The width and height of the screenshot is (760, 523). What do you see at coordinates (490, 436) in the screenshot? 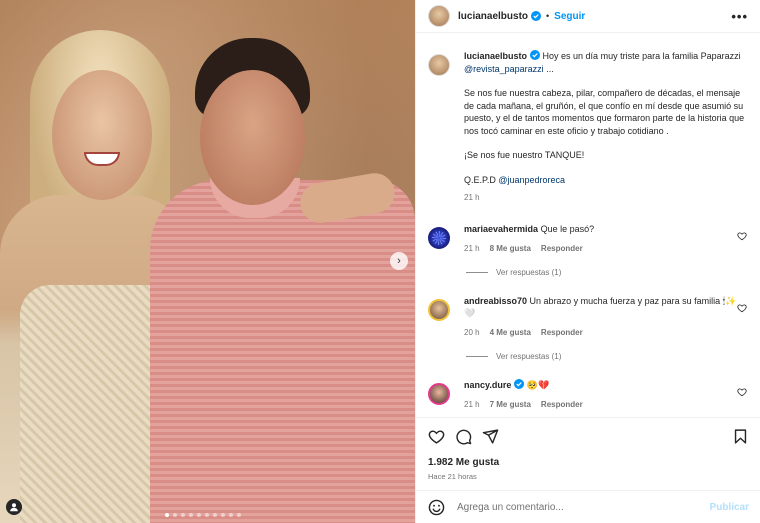
I see `share-icon` at bounding box center [490, 436].